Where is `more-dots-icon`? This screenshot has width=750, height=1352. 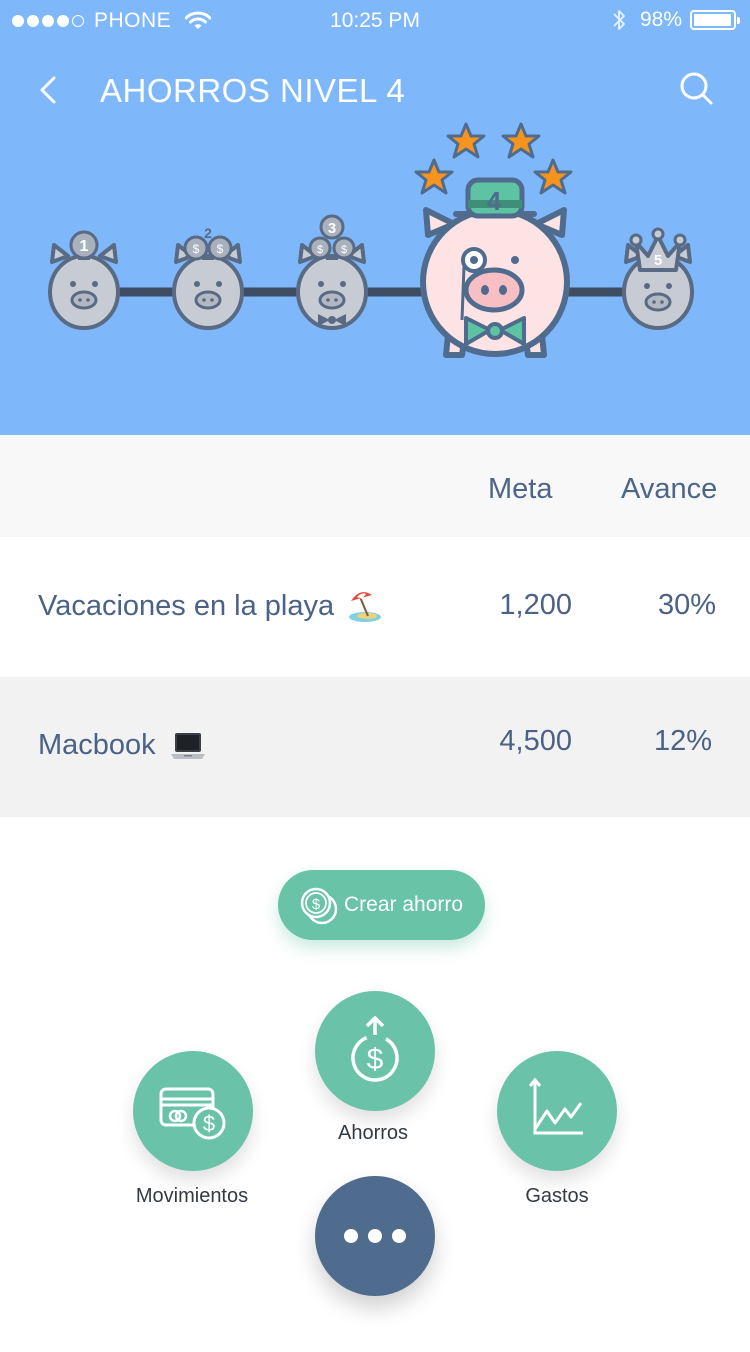 more-dots-icon is located at coordinates (375, 1236).